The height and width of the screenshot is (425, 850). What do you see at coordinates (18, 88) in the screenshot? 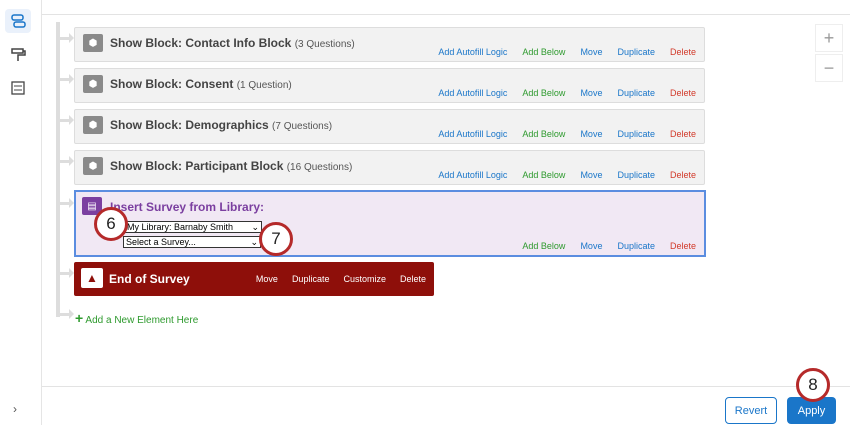
I see `settings-sliders-icon` at bounding box center [18, 88].